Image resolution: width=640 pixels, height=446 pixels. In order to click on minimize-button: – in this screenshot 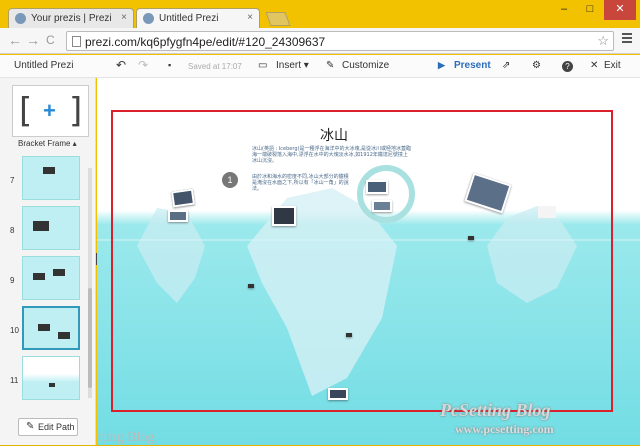, I will do `click(564, 10)`.